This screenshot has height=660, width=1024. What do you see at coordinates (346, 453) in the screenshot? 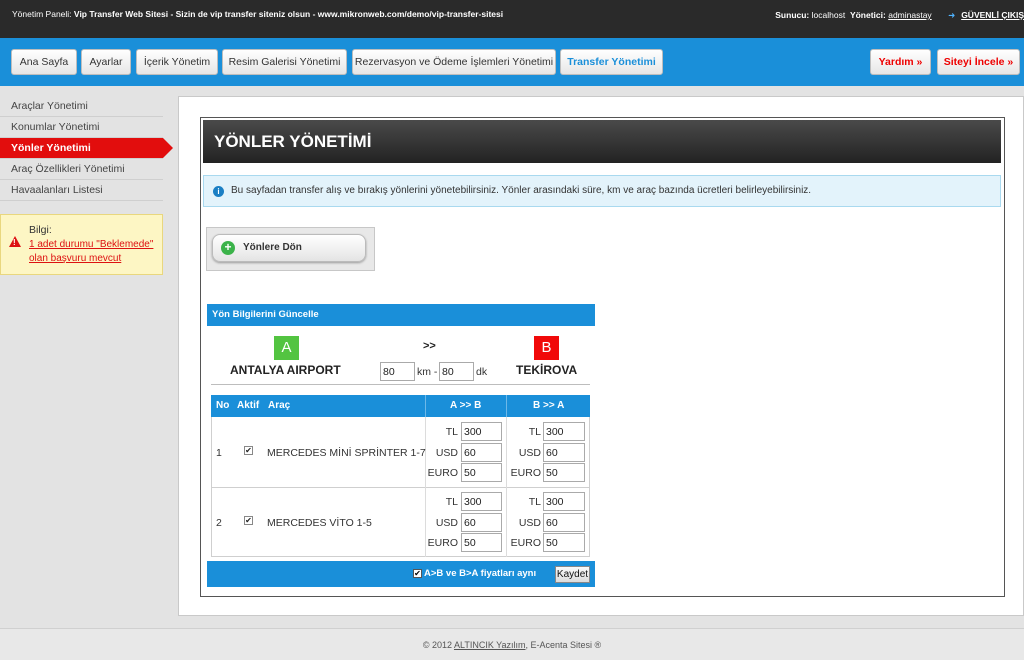
I see `row-1-vehicle: MERCEDES MİNİ SPRİNTER 1-7` at bounding box center [346, 453].